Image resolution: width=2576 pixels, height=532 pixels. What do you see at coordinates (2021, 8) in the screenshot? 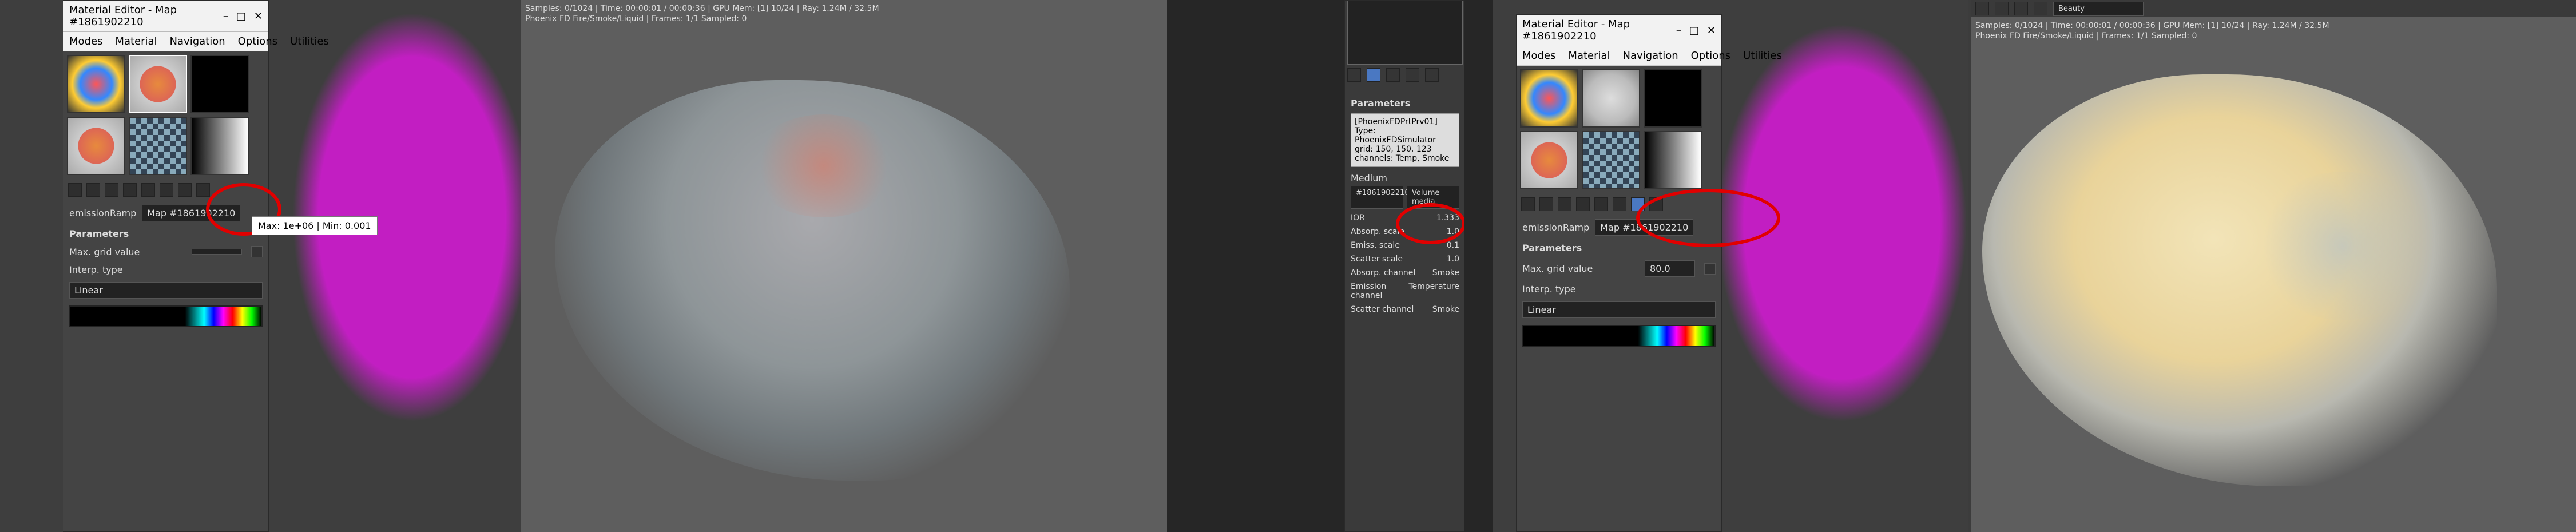
I see `pause-icon` at bounding box center [2021, 8].